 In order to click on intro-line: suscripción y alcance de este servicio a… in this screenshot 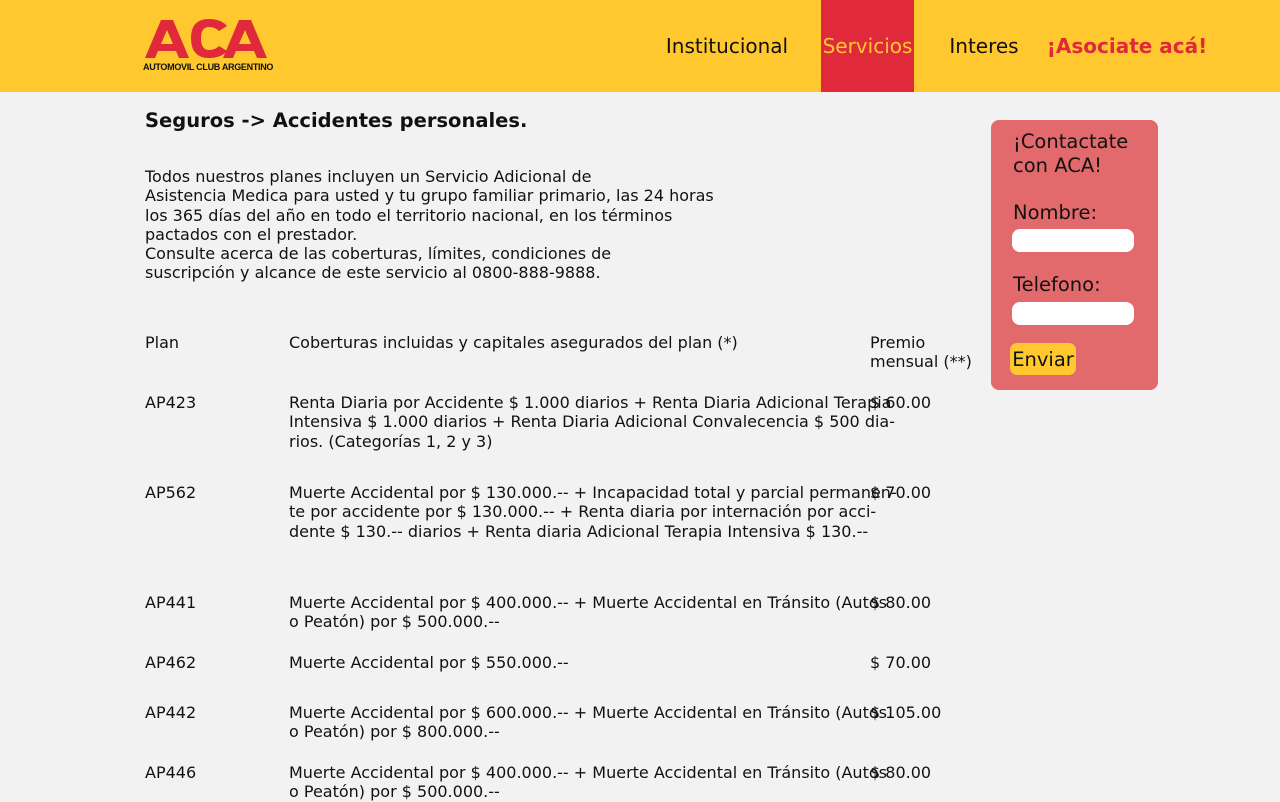, I will do `click(373, 273)`.